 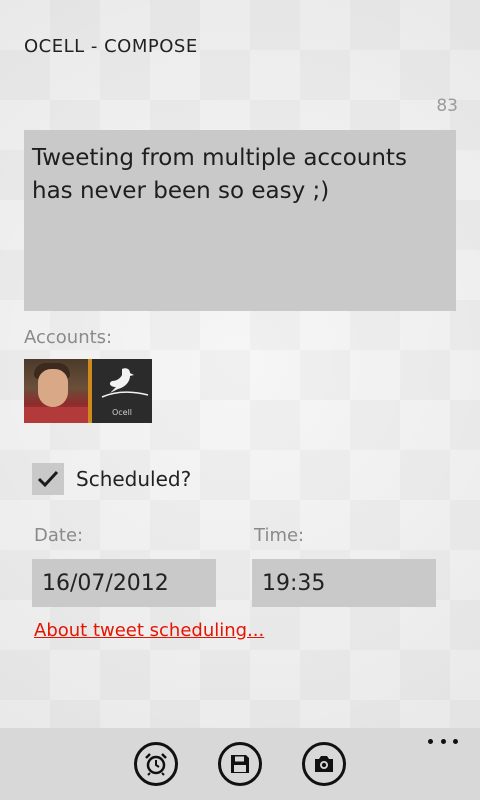 What do you see at coordinates (111, 46) in the screenshot?
I see `page-title: OCELL - COMPOSE` at bounding box center [111, 46].